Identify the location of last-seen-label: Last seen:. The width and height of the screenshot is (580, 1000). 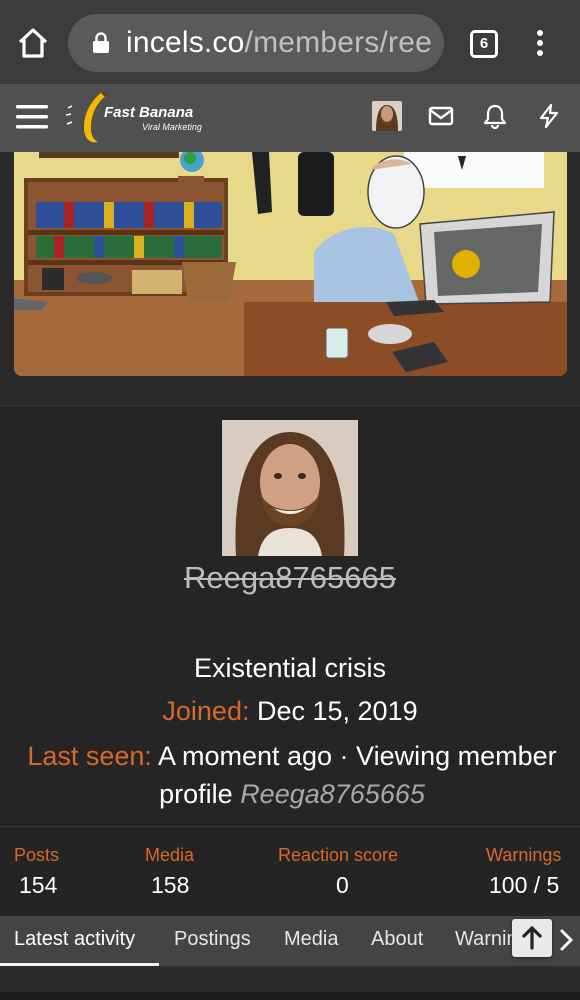
(89, 756).